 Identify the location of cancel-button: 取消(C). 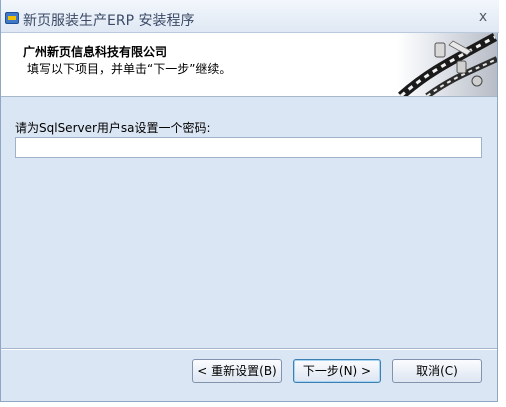
(437, 371).